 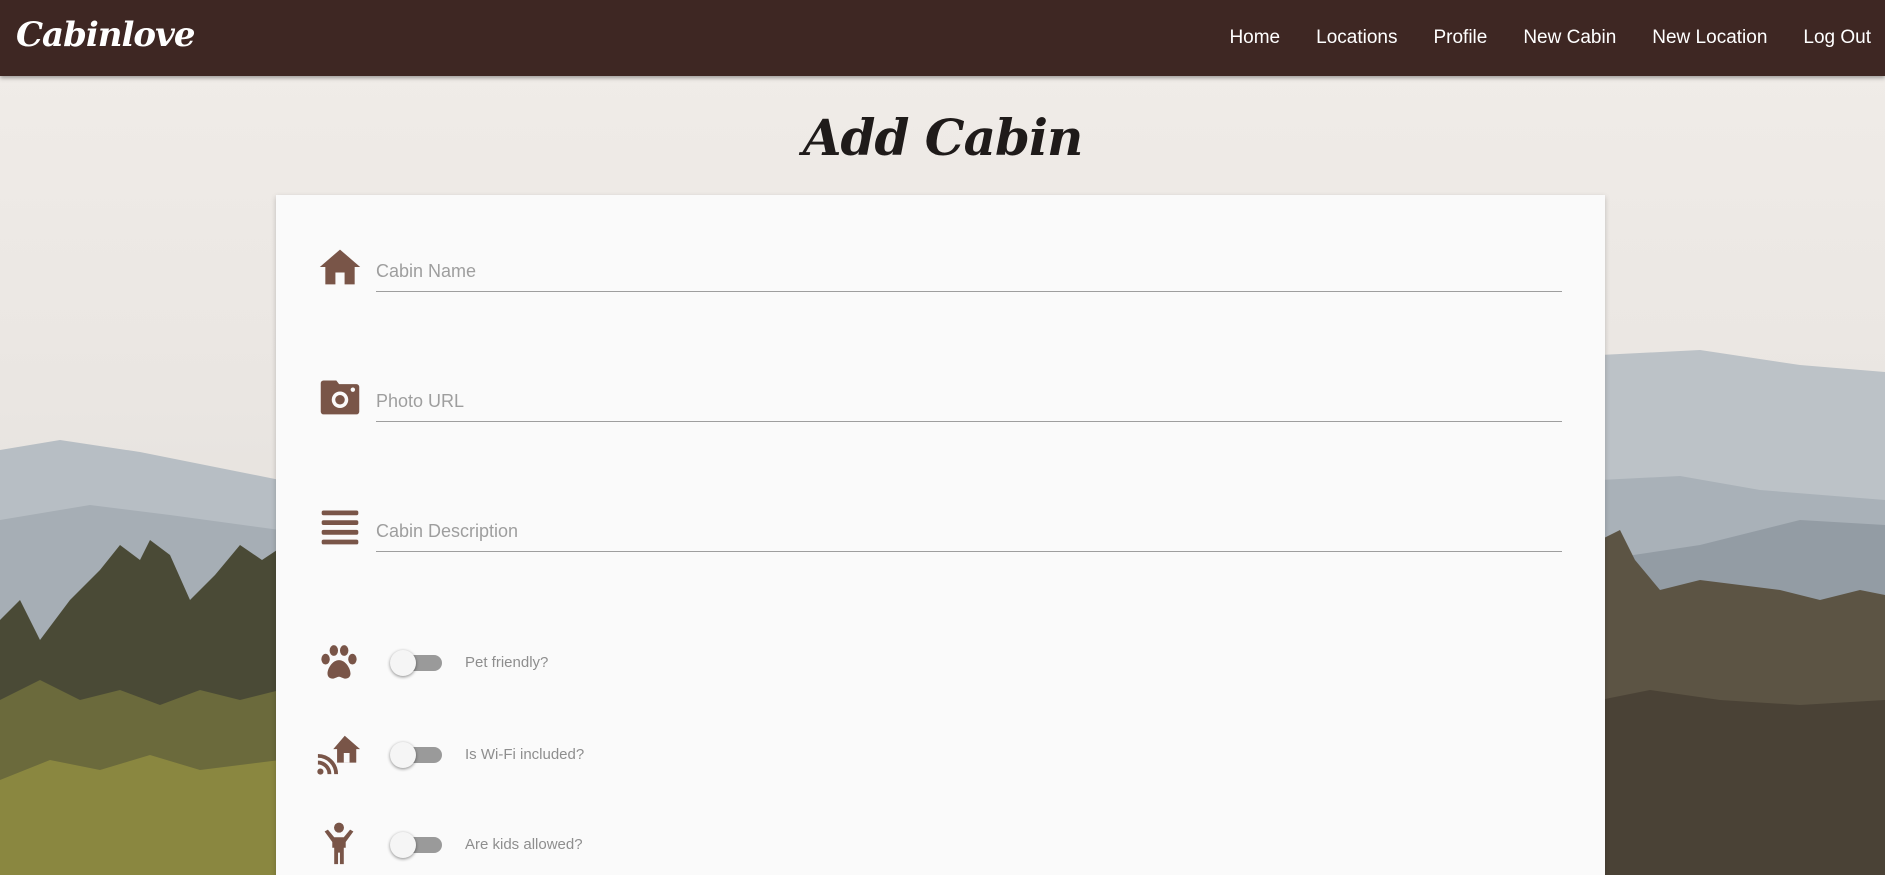 What do you see at coordinates (1709, 38) in the screenshot?
I see `nav-new-location: New Location` at bounding box center [1709, 38].